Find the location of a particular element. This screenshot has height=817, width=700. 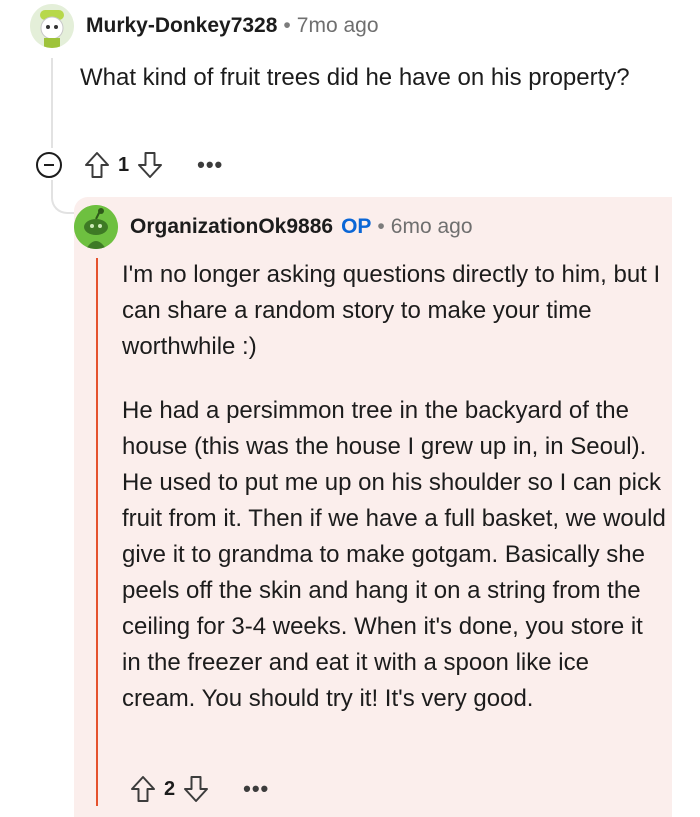

timestamp: 7mo ago is located at coordinates (338, 25).